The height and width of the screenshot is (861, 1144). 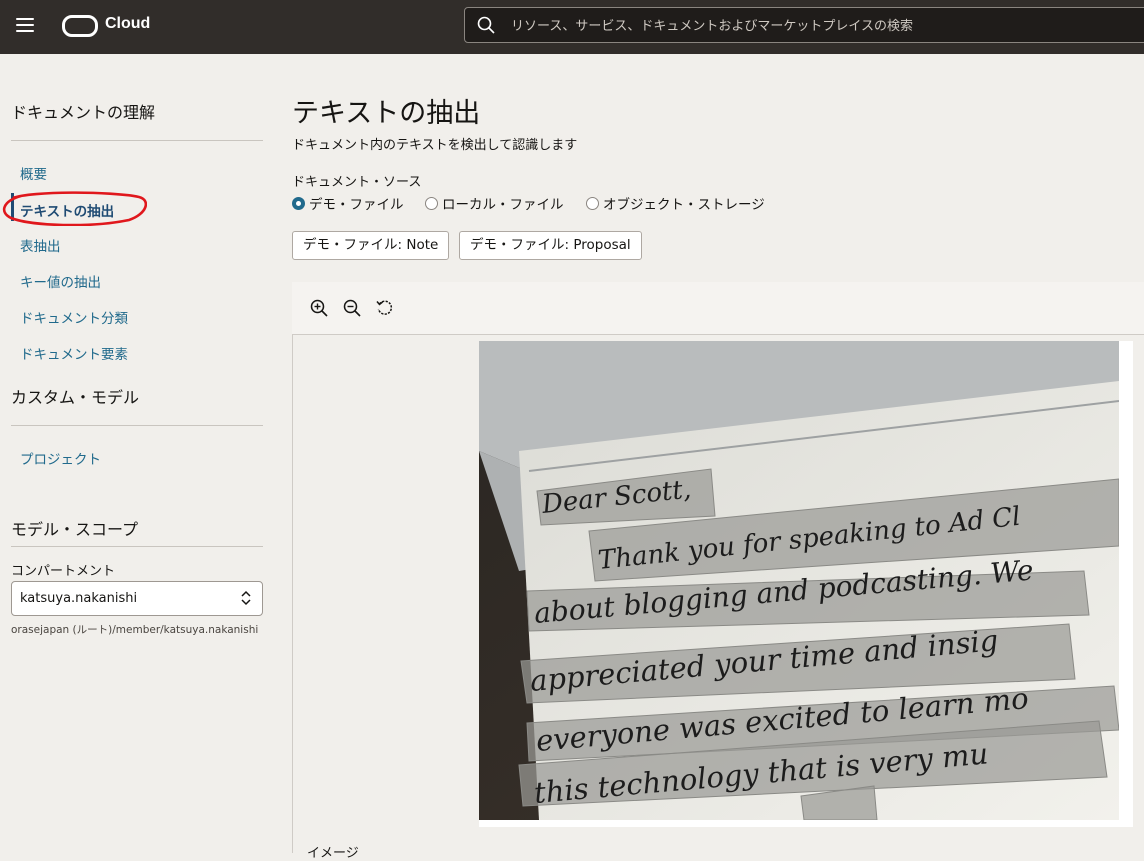 What do you see at coordinates (127, 24) in the screenshot?
I see `brand-label: Cloud` at bounding box center [127, 24].